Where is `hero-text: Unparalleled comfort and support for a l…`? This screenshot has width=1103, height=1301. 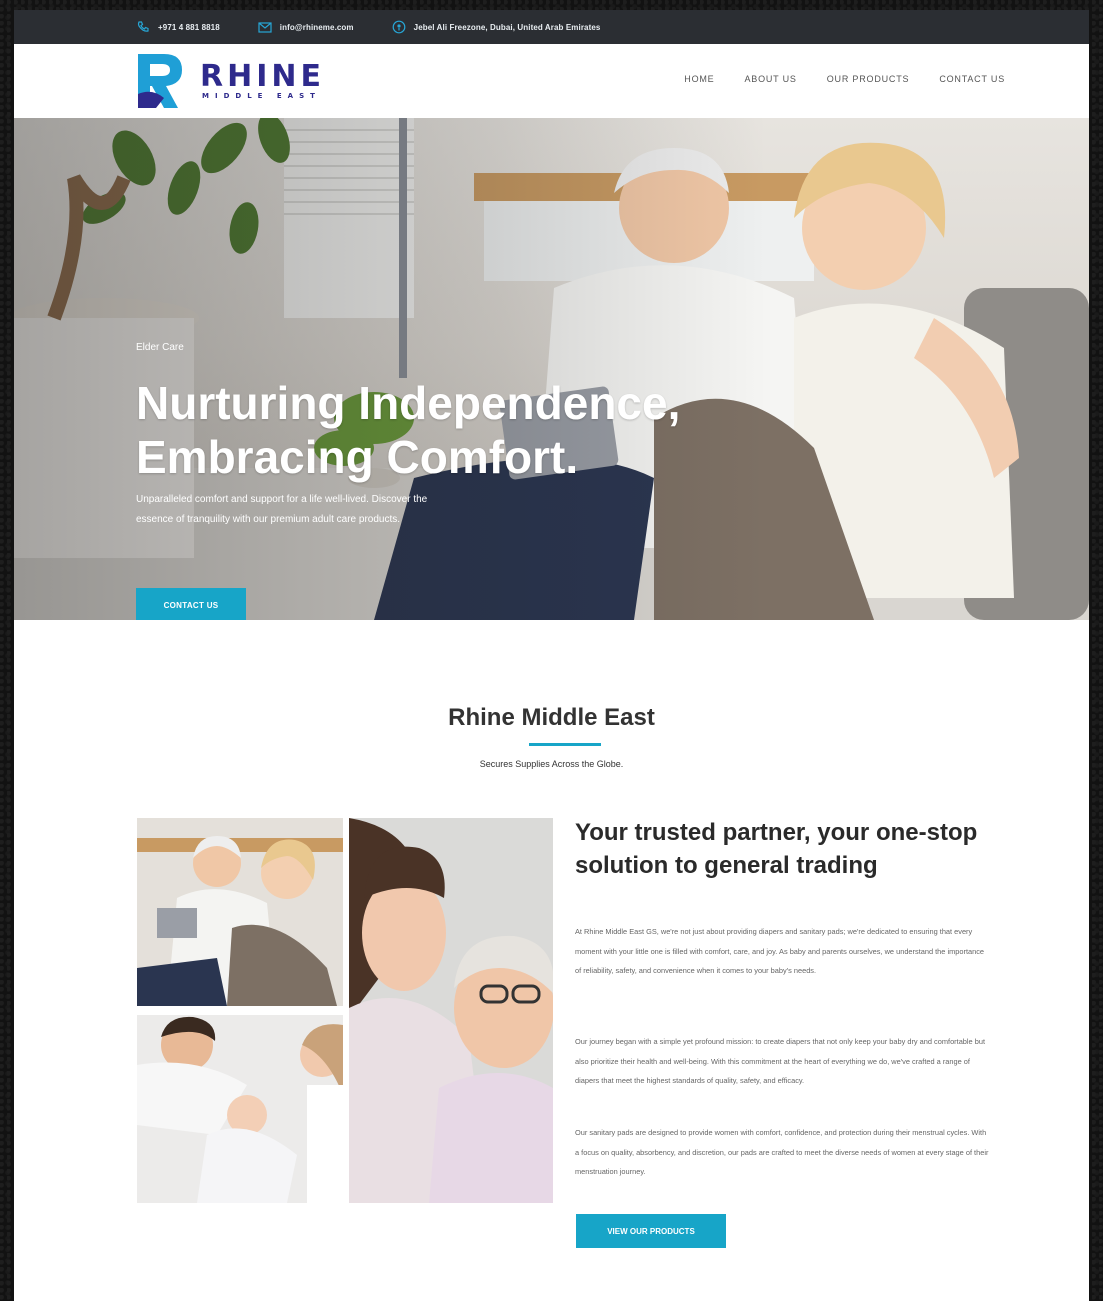
hero-text: Unparalleled comfort and support for a l… is located at coordinates (282, 509).